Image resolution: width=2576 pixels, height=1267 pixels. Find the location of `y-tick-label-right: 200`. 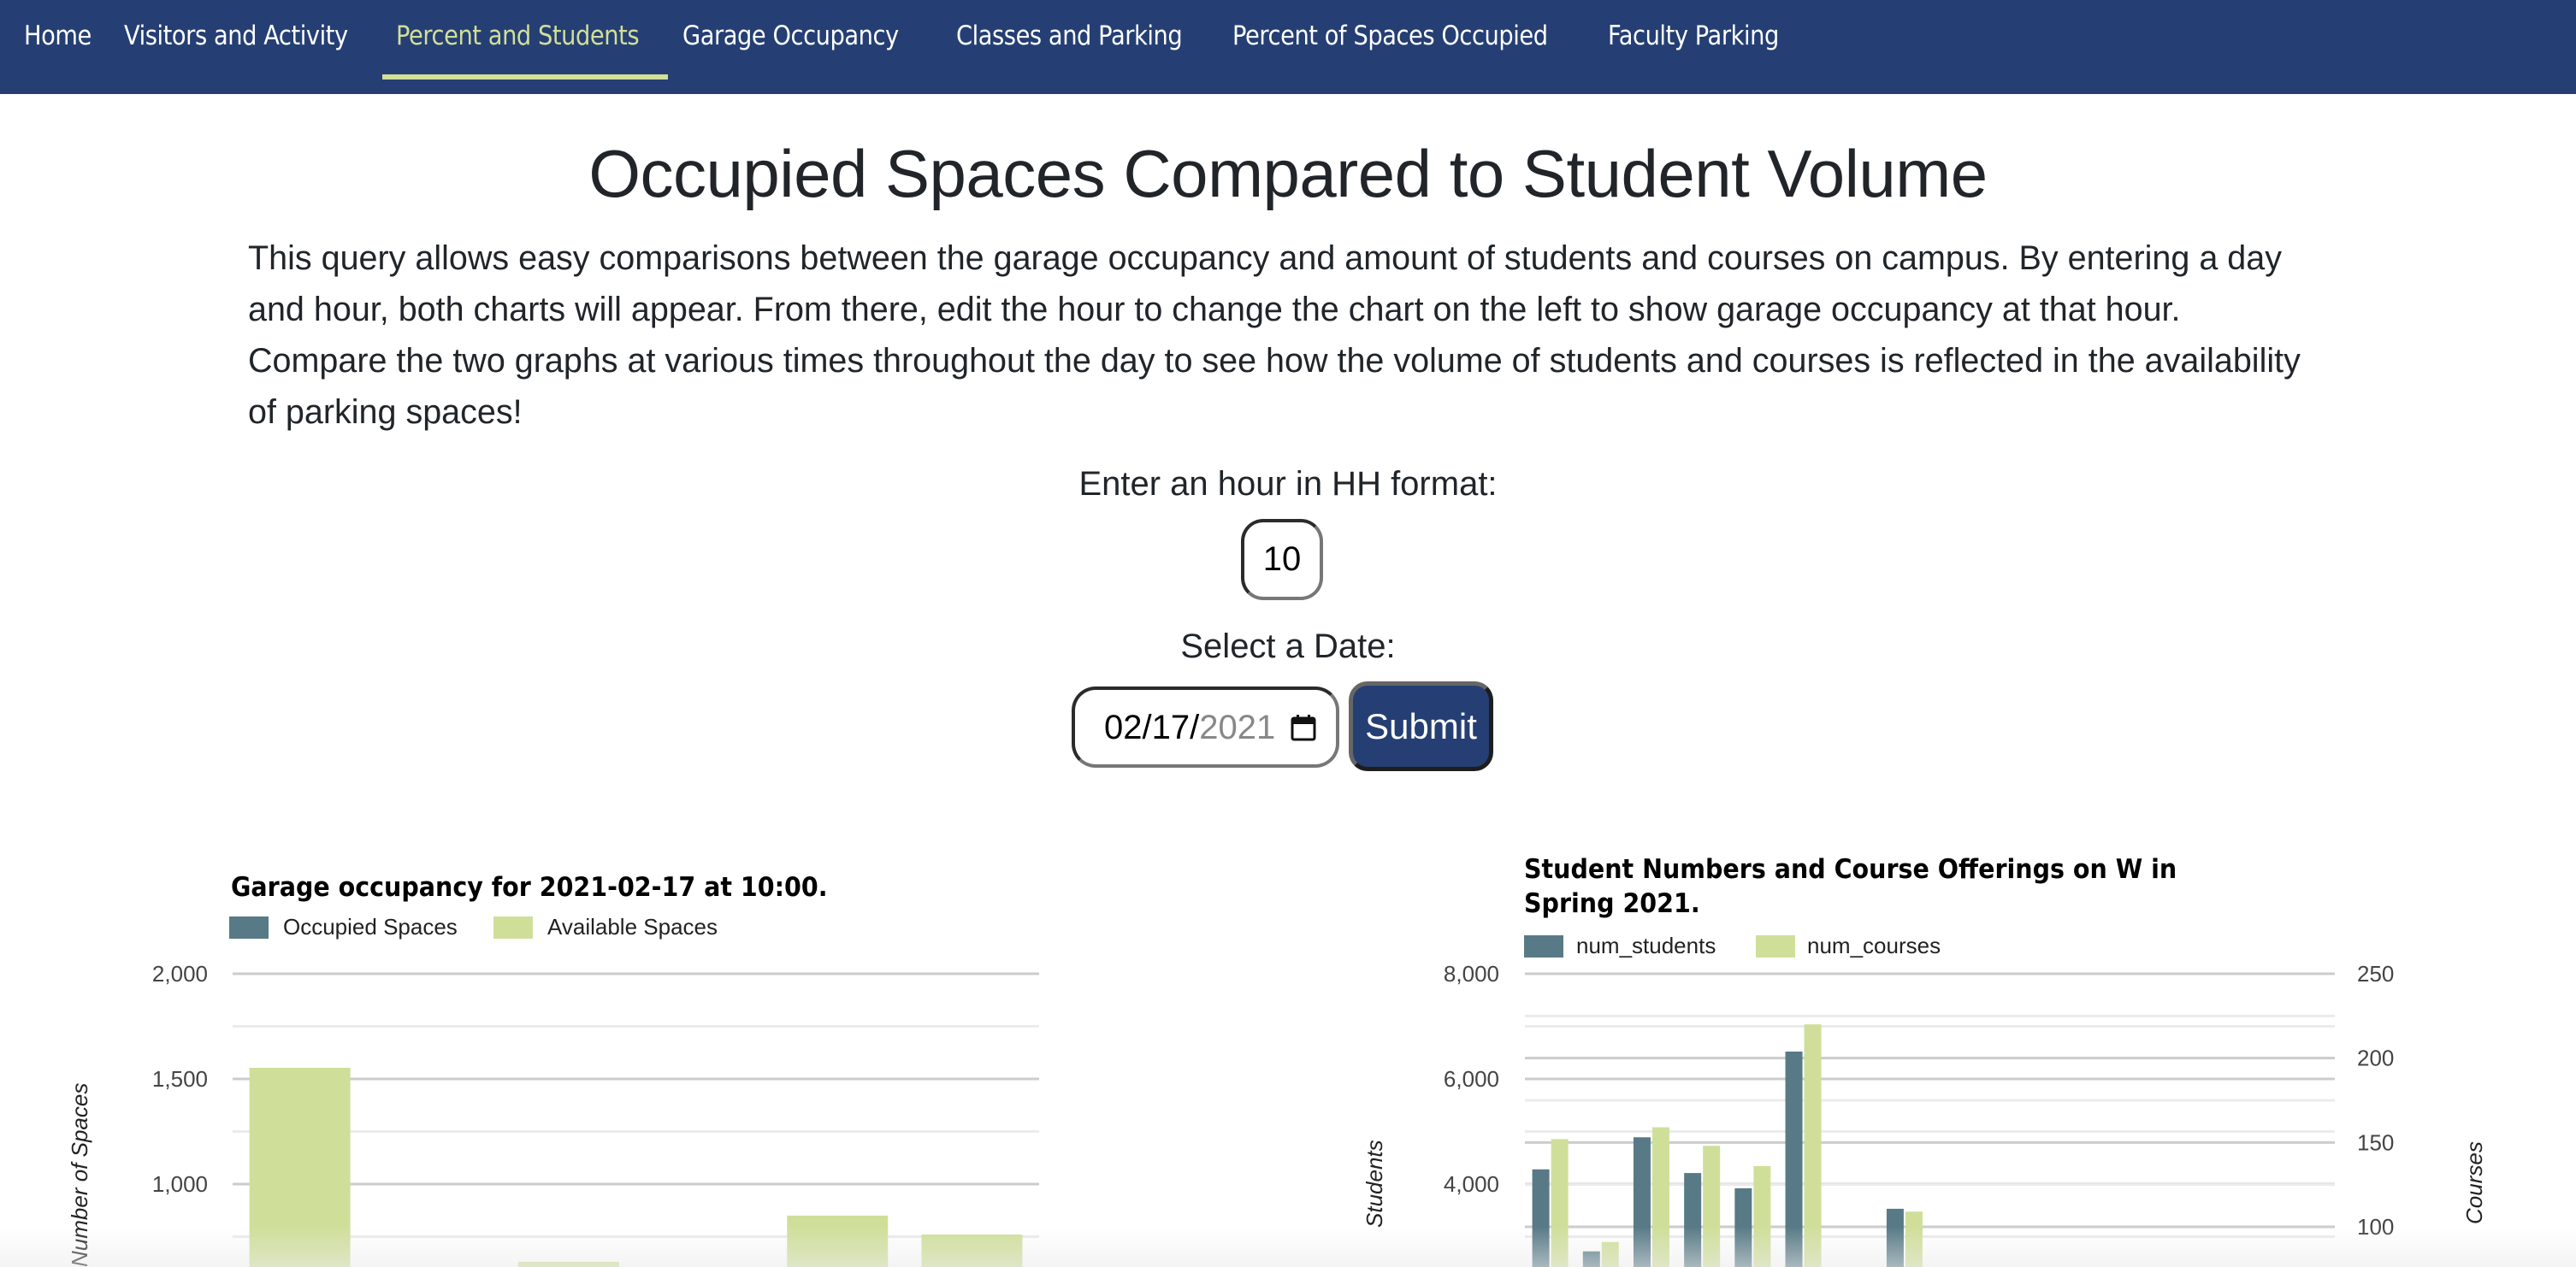

y-tick-label-right: 200 is located at coordinates (2375, 1058).